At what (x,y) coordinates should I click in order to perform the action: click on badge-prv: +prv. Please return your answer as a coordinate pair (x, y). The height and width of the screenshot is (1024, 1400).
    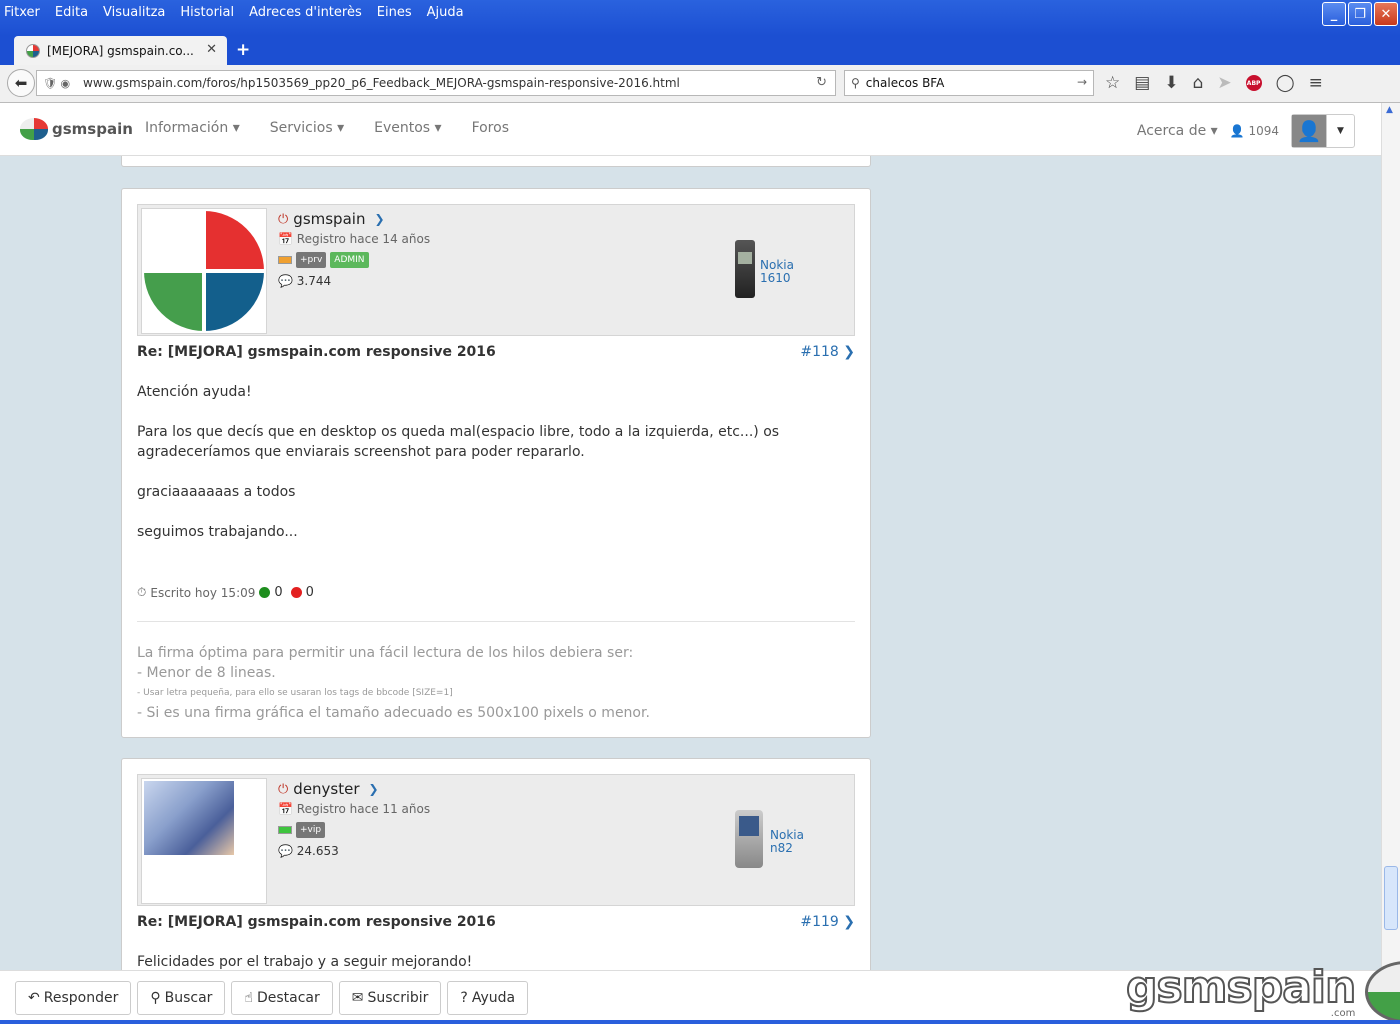
    Looking at the image, I should click on (311, 260).